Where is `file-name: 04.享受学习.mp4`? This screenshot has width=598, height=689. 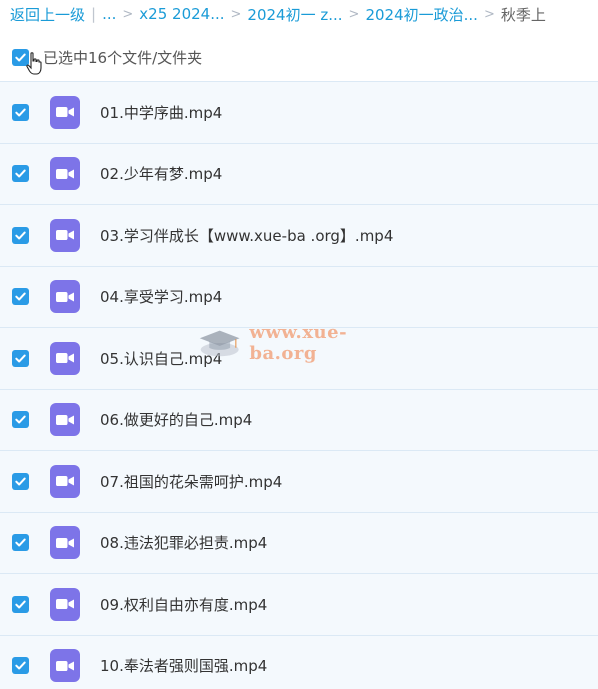 file-name: 04.享受学习.mp4 is located at coordinates (161, 296).